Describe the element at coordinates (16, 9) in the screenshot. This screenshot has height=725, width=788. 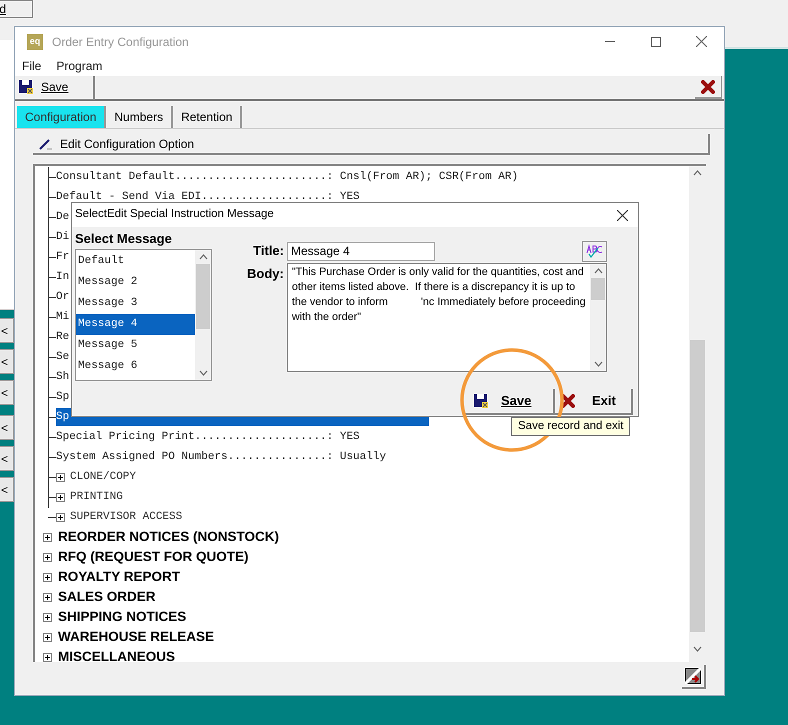
I see `background-button: d` at that location.